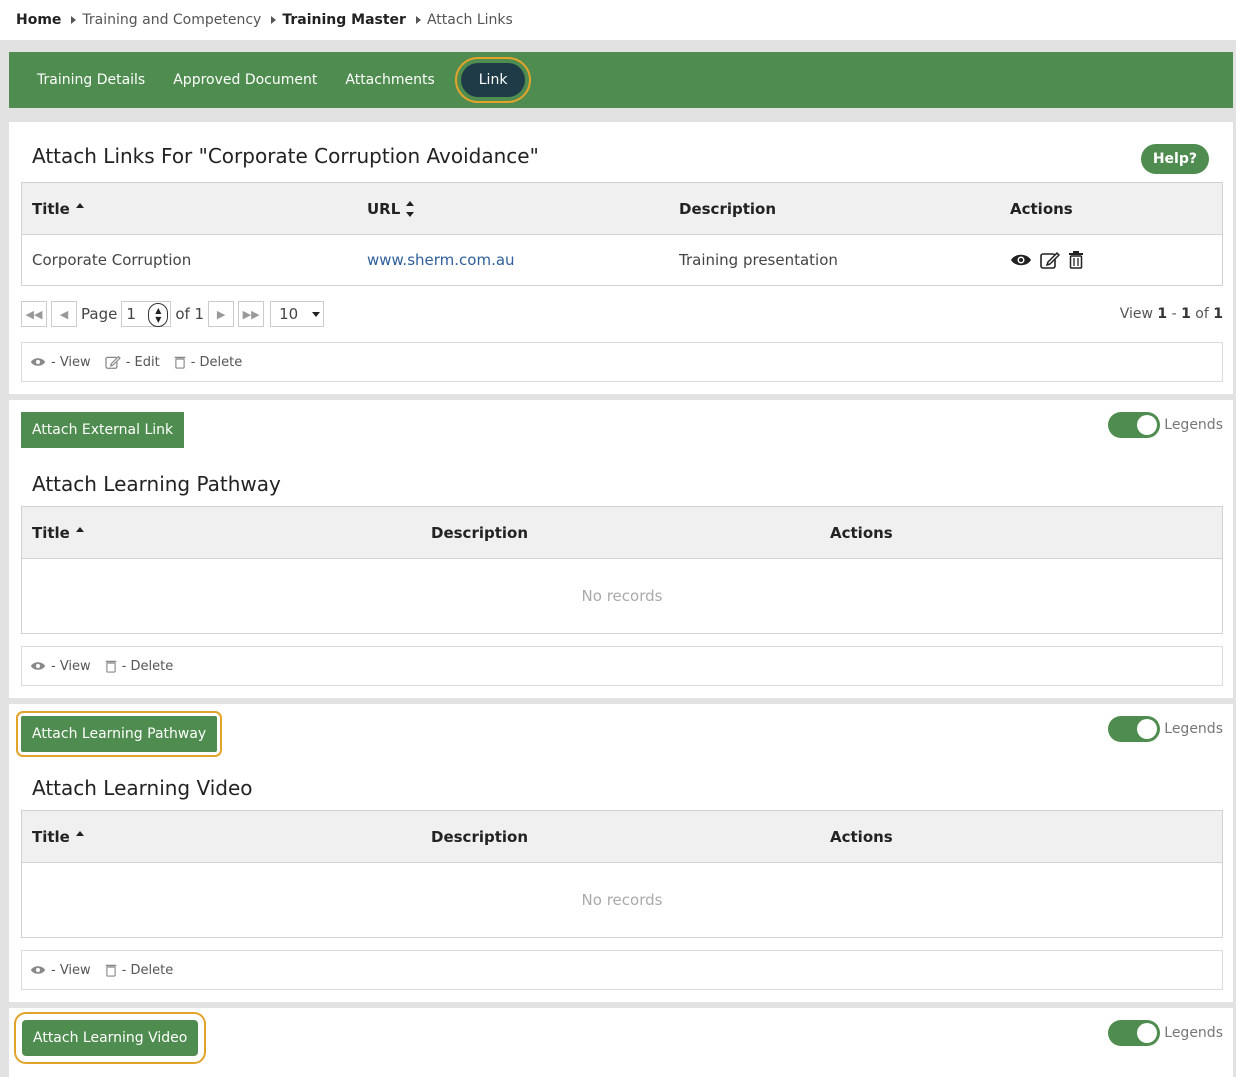 The height and width of the screenshot is (1077, 1236). What do you see at coordinates (1050, 260) in the screenshot?
I see `edit-pencil-icon` at bounding box center [1050, 260].